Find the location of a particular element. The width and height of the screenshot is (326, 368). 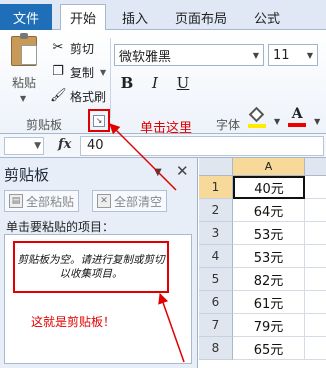

table-row: 8 65元 is located at coordinates (262, 348).